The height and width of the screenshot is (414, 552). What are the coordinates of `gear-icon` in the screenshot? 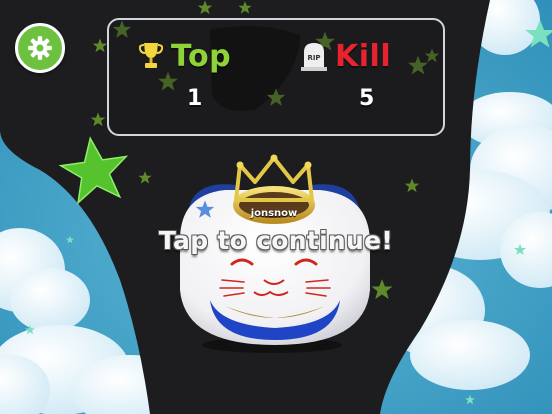 It's located at (40, 48).